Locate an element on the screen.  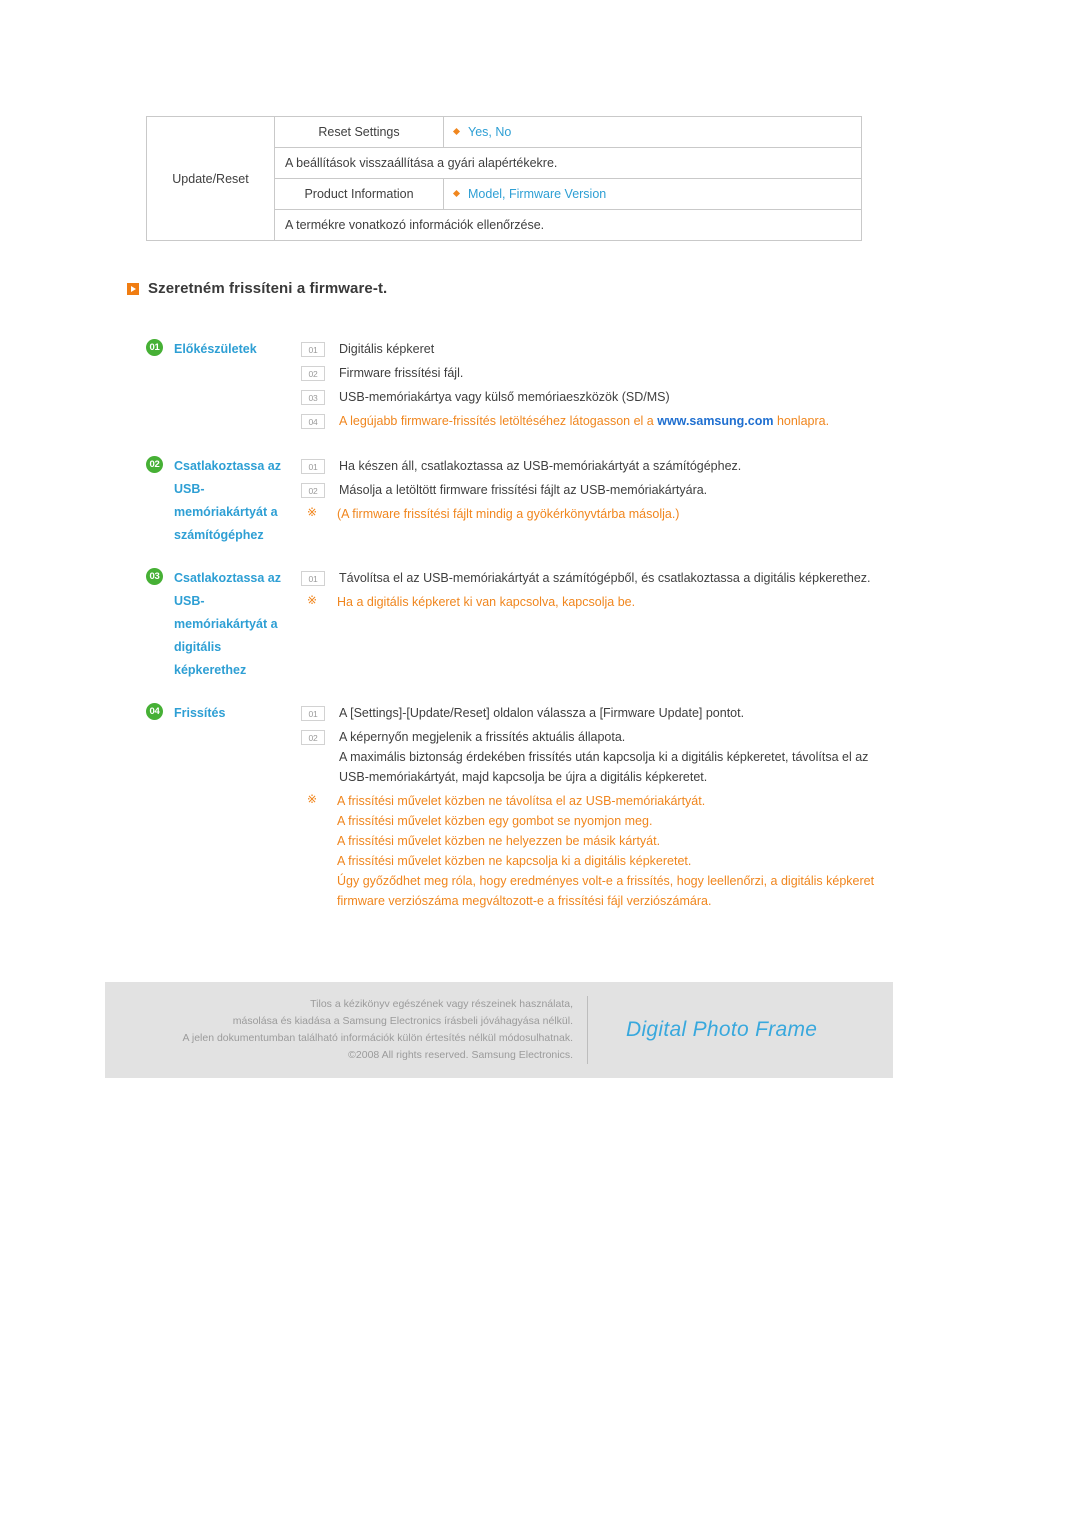
step-label: Előkészületek is located at coordinates (215, 349).